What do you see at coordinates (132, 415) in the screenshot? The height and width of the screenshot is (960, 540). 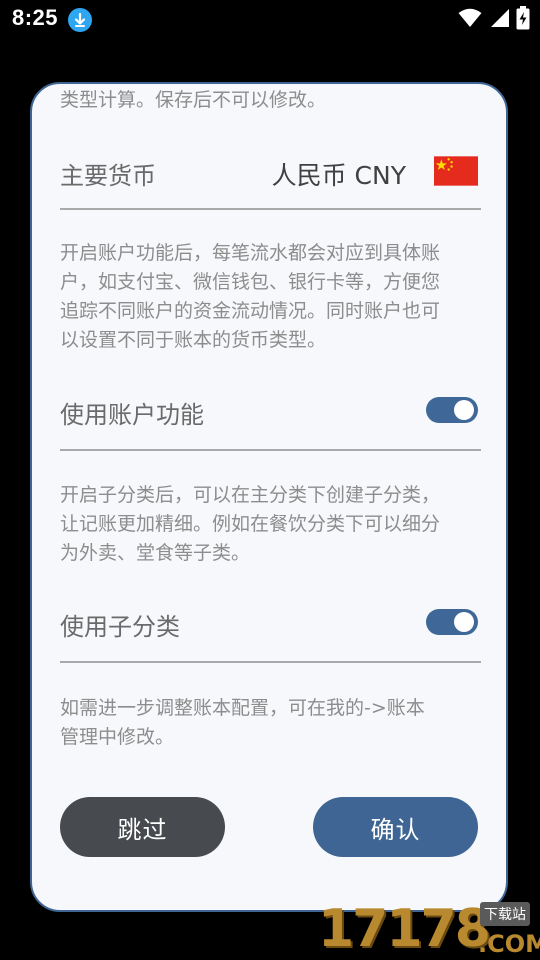 I see `account-feature-label: 使用账户功能` at bounding box center [132, 415].